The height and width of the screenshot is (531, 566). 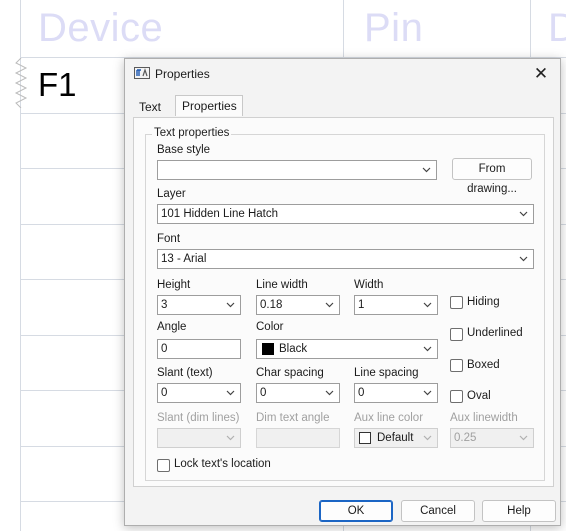 What do you see at coordinates (21, 83) in the screenshot?
I see `zigzag-break-icon` at bounding box center [21, 83].